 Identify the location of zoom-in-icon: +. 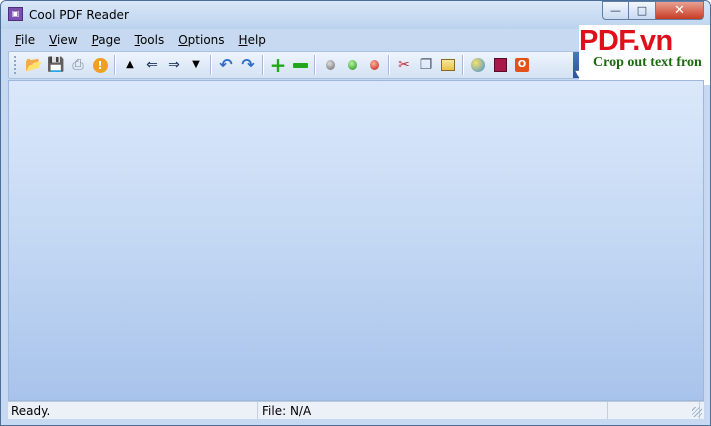
(278, 65).